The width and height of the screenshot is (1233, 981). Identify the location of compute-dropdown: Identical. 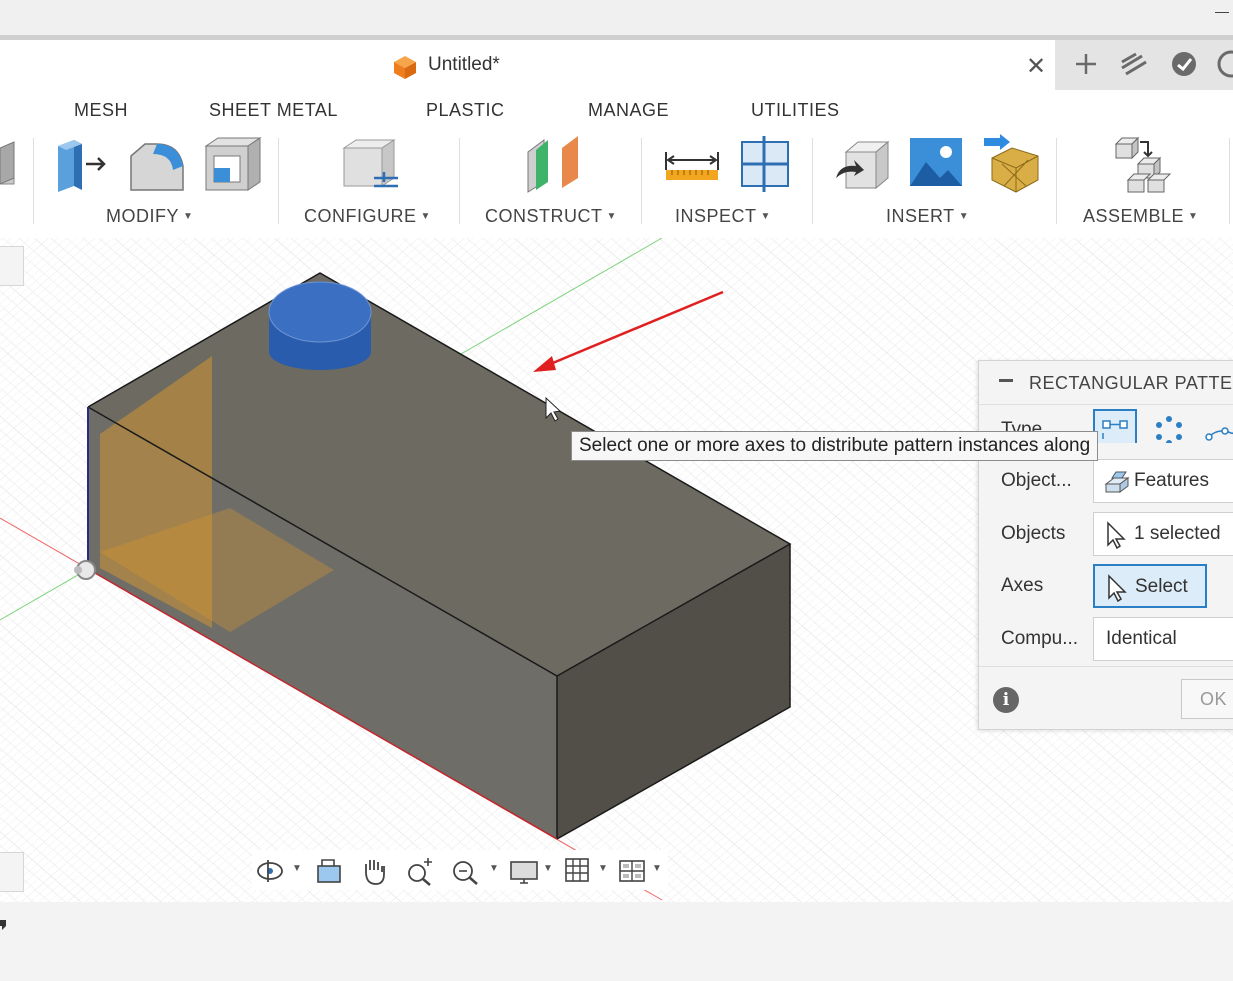
(1163, 639).